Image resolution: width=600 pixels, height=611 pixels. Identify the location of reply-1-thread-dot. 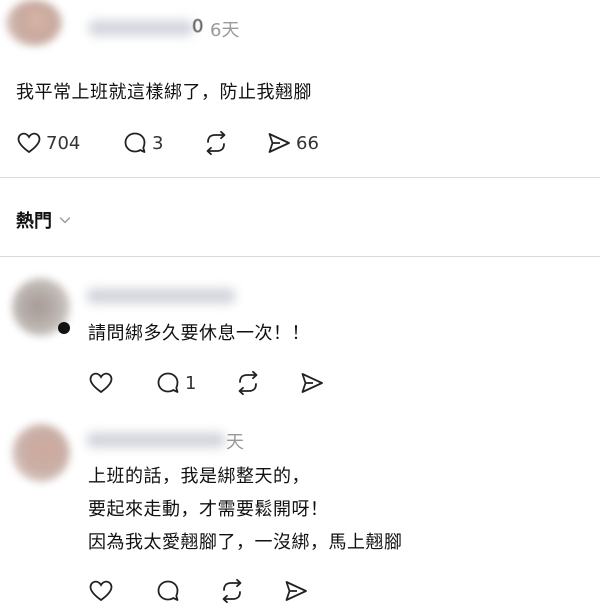
(64, 328).